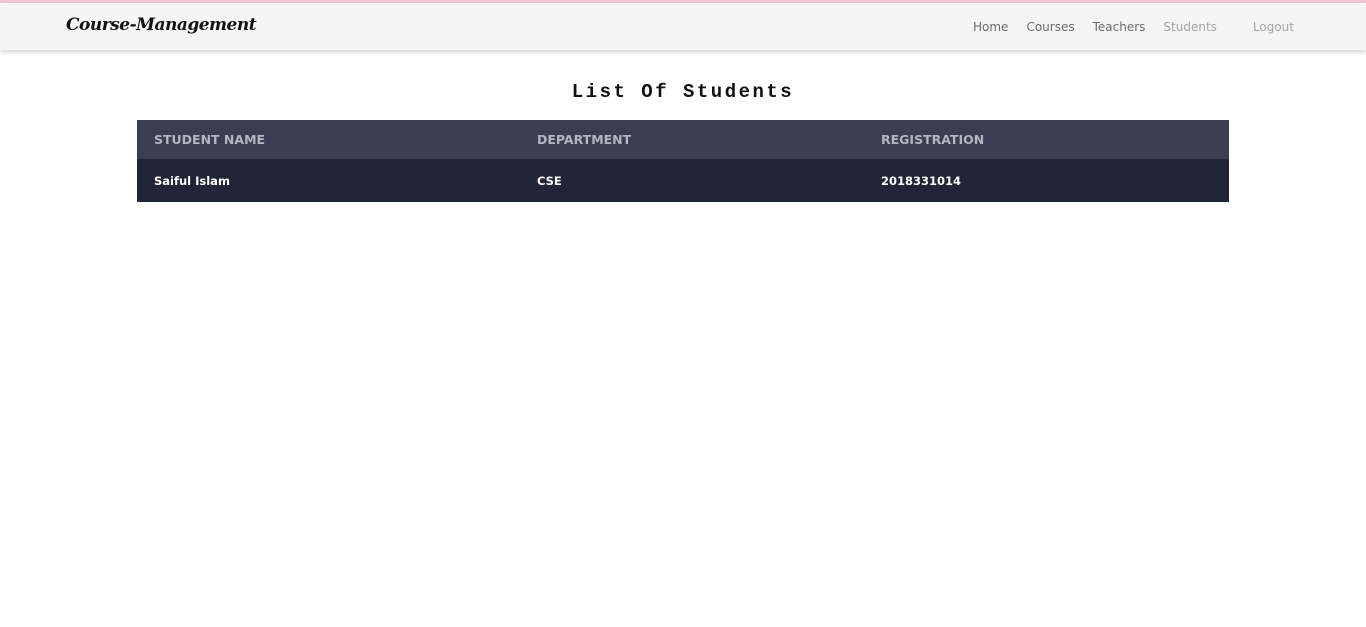 This screenshot has width=1366, height=627. What do you see at coordinates (692, 180) in the screenshot?
I see `cell-department: CSE` at bounding box center [692, 180].